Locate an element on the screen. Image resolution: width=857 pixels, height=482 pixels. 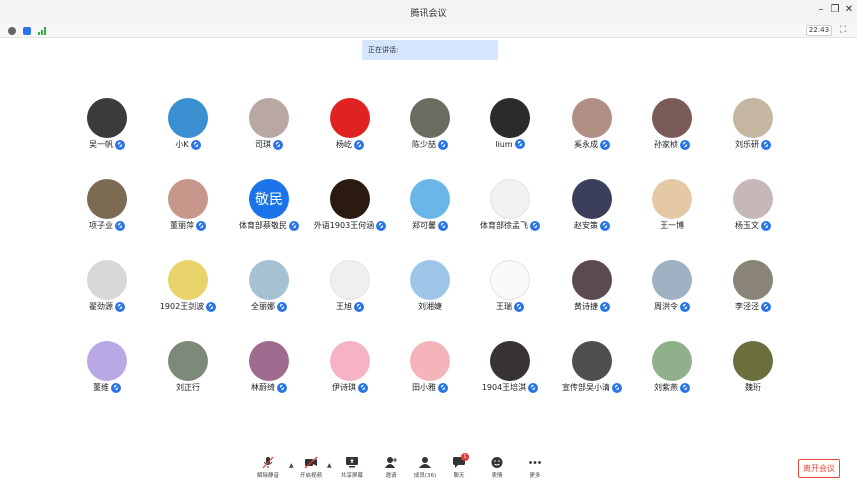
participant-tile: 刘正行 is located at coordinates (188, 371).